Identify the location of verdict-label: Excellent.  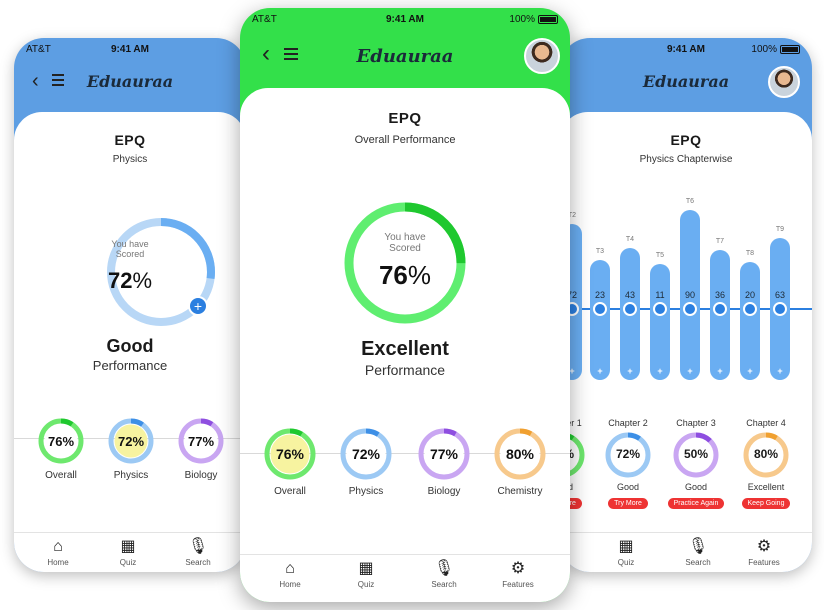
(405, 349).